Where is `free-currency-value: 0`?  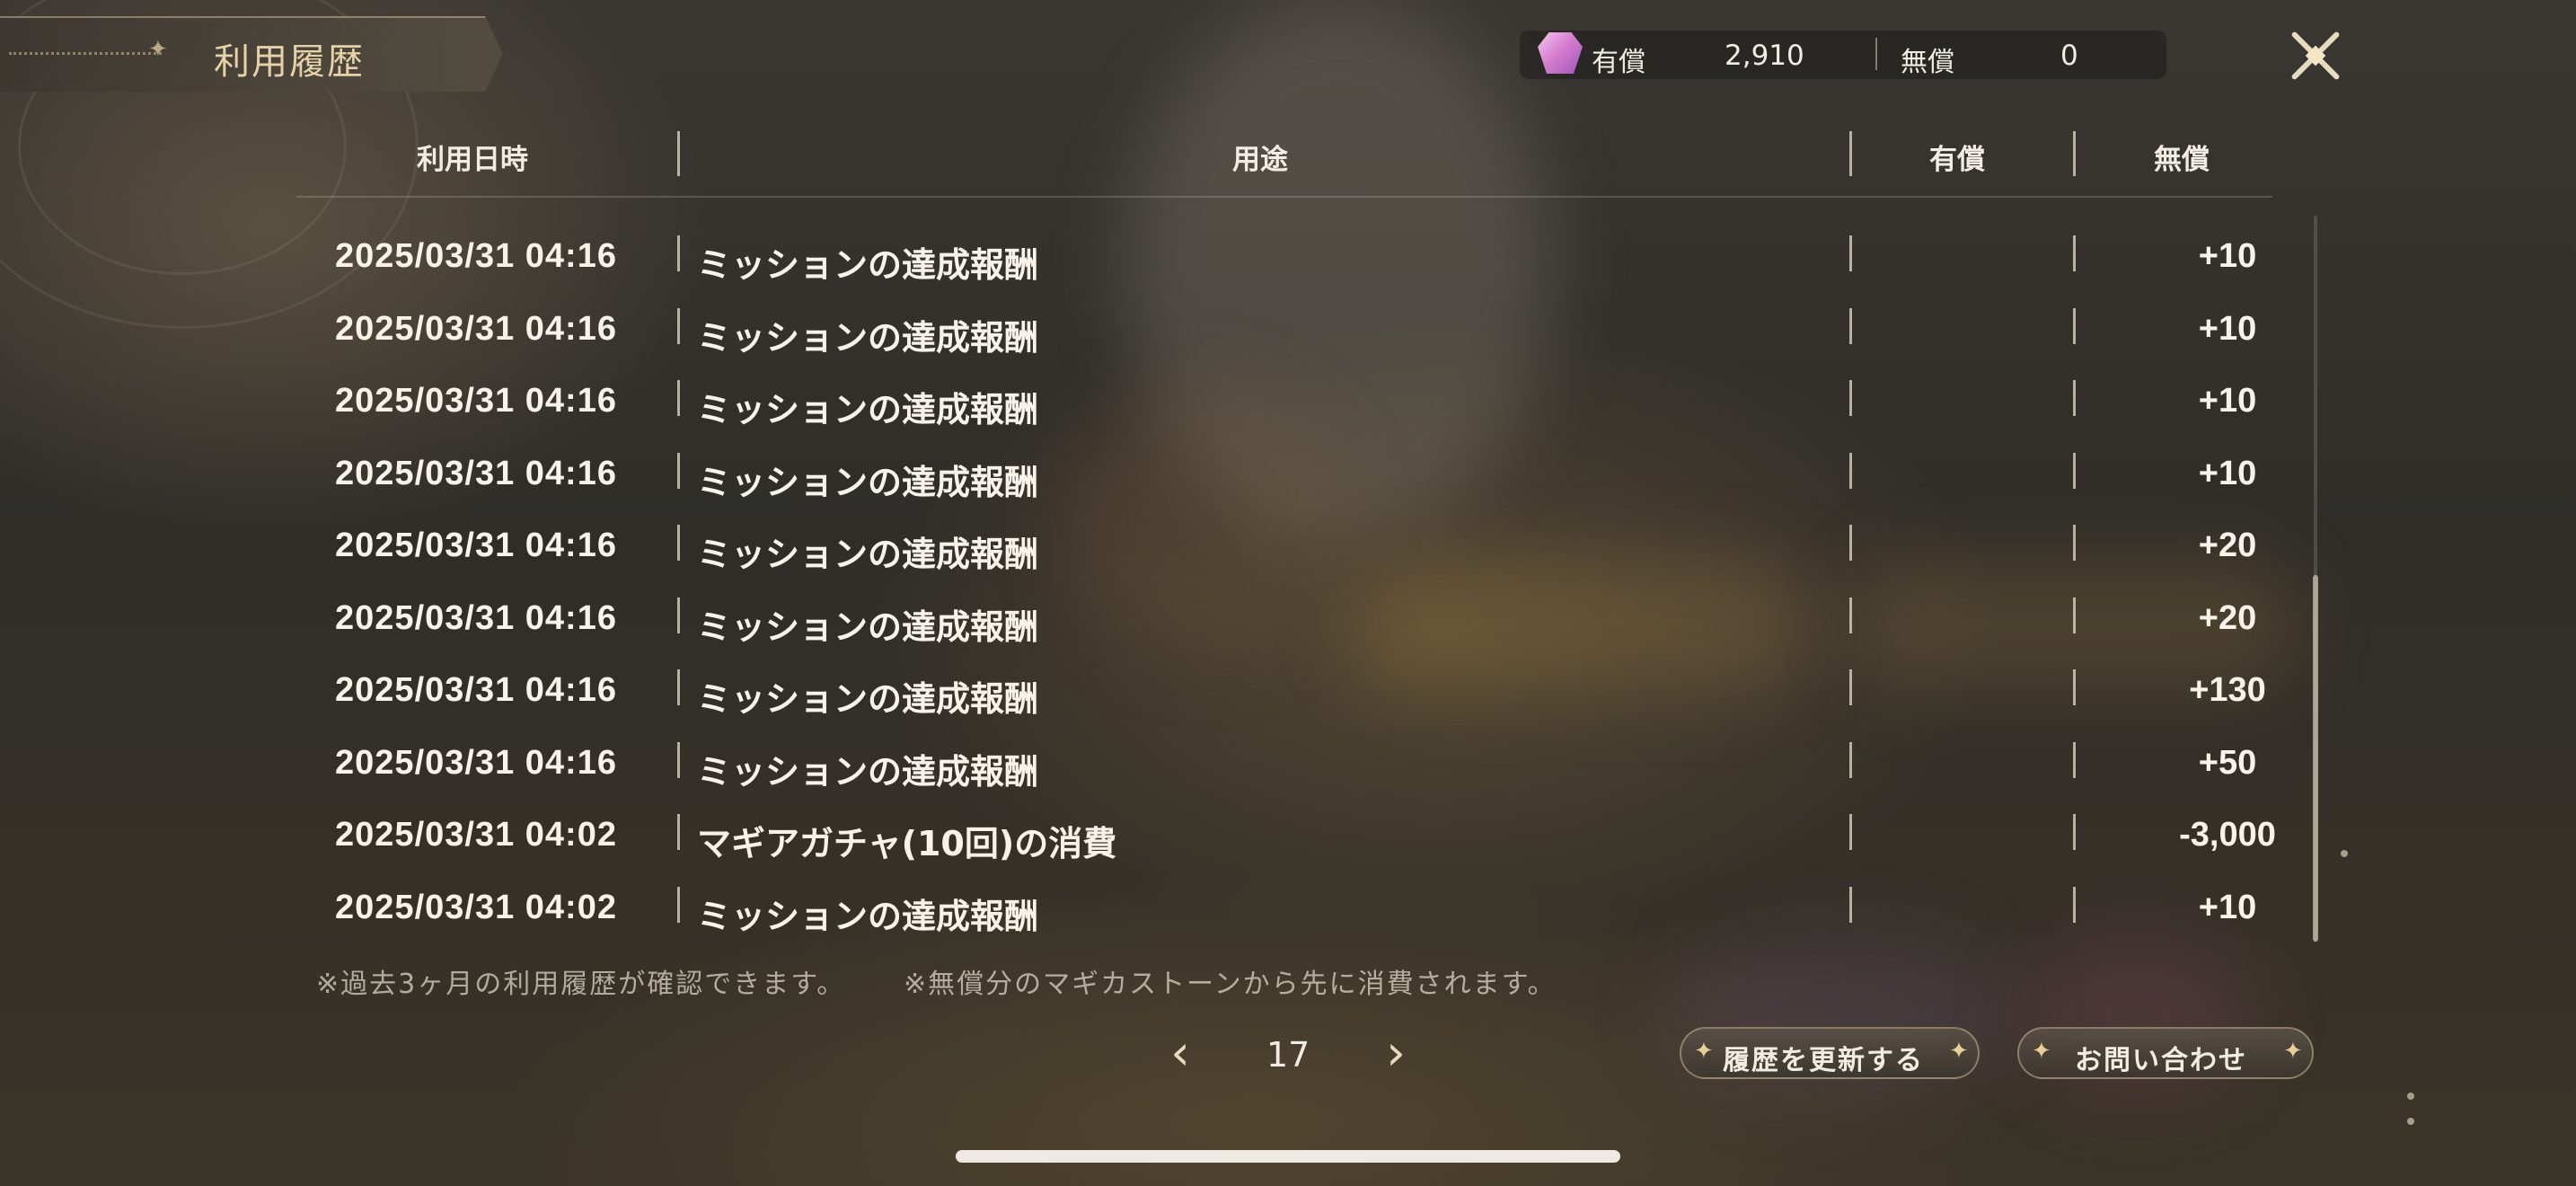
free-currency-value: 0 is located at coordinates (2069, 56).